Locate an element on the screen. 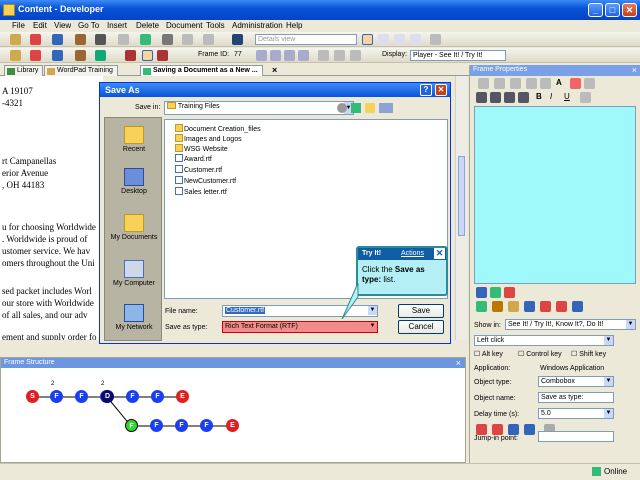 This screenshot has height=480, width=640. place-recent: Recent is located at coordinates (134, 139).